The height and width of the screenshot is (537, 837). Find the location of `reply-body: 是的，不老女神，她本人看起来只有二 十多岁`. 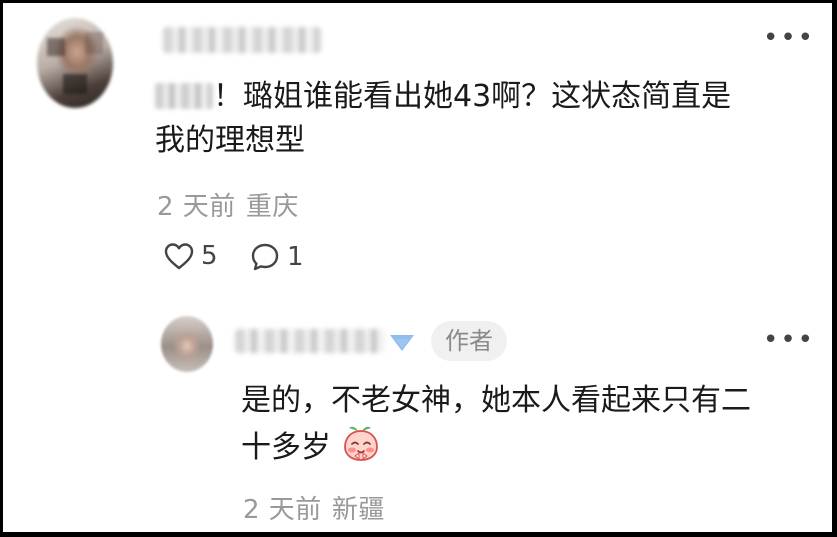

reply-body: 是的，不老女神，她本人看起来只有二 十多岁 is located at coordinates (531, 424).